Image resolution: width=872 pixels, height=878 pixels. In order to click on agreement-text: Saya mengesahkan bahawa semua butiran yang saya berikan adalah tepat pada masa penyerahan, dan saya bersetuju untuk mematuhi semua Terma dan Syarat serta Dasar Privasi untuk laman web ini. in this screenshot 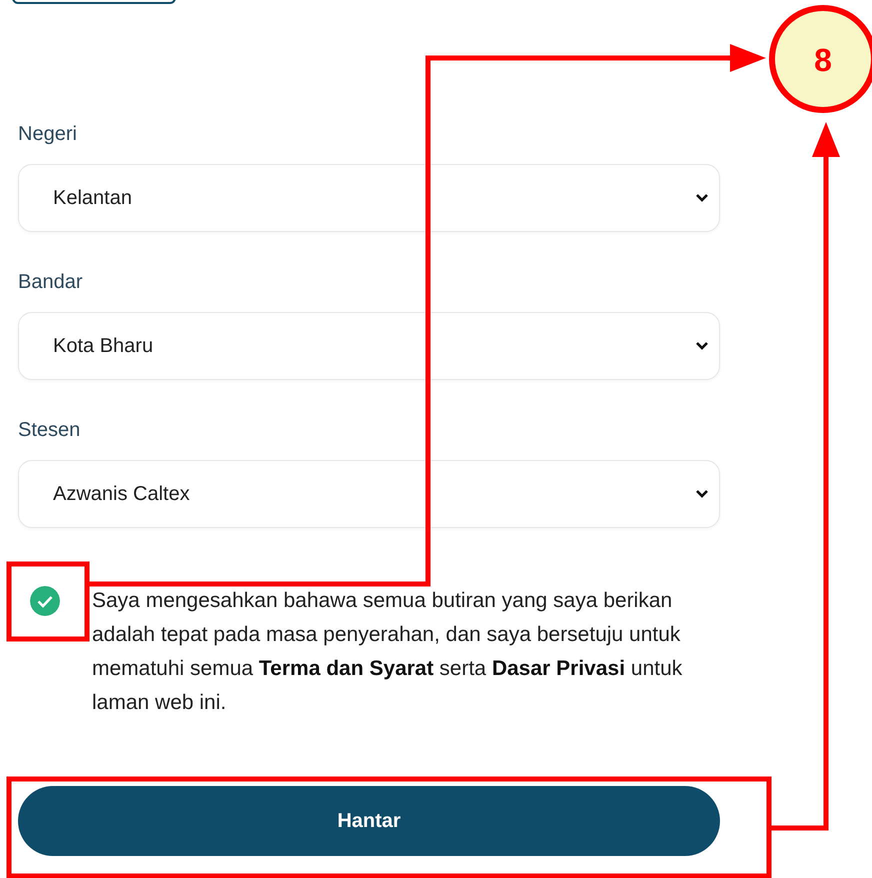, I will do `click(388, 652)`.